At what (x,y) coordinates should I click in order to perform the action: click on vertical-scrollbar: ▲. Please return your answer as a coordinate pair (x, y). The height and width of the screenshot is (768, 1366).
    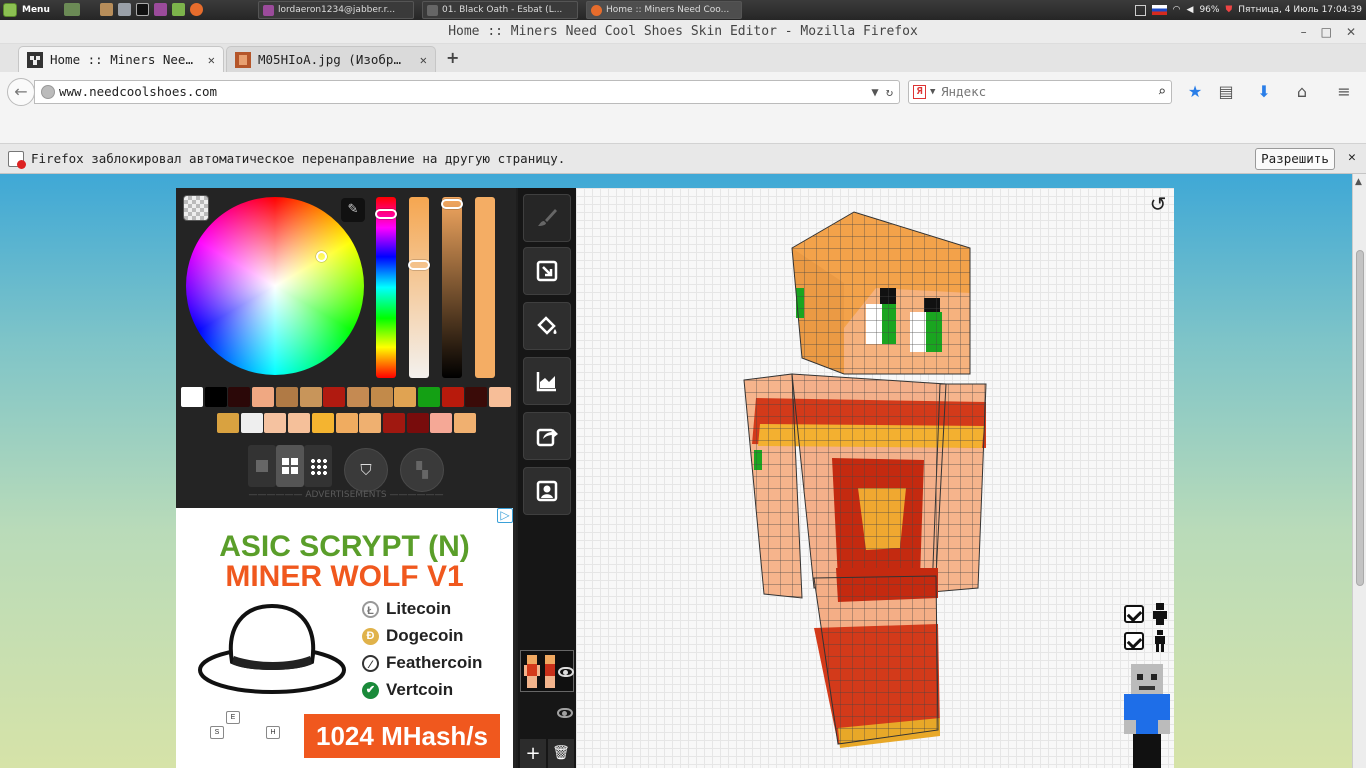
    Looking at the image, I should click on (1359, 471).